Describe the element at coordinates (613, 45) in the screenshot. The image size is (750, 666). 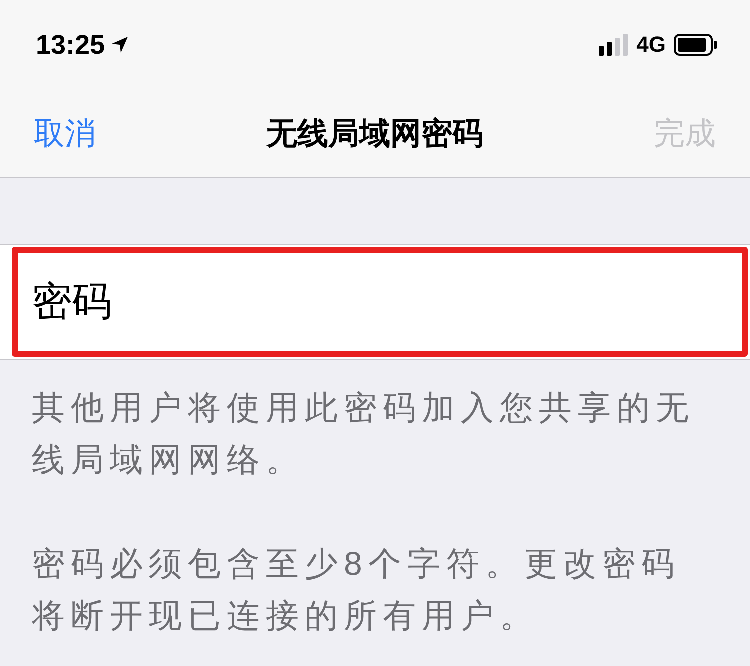
I see `signal-icon` at that location.